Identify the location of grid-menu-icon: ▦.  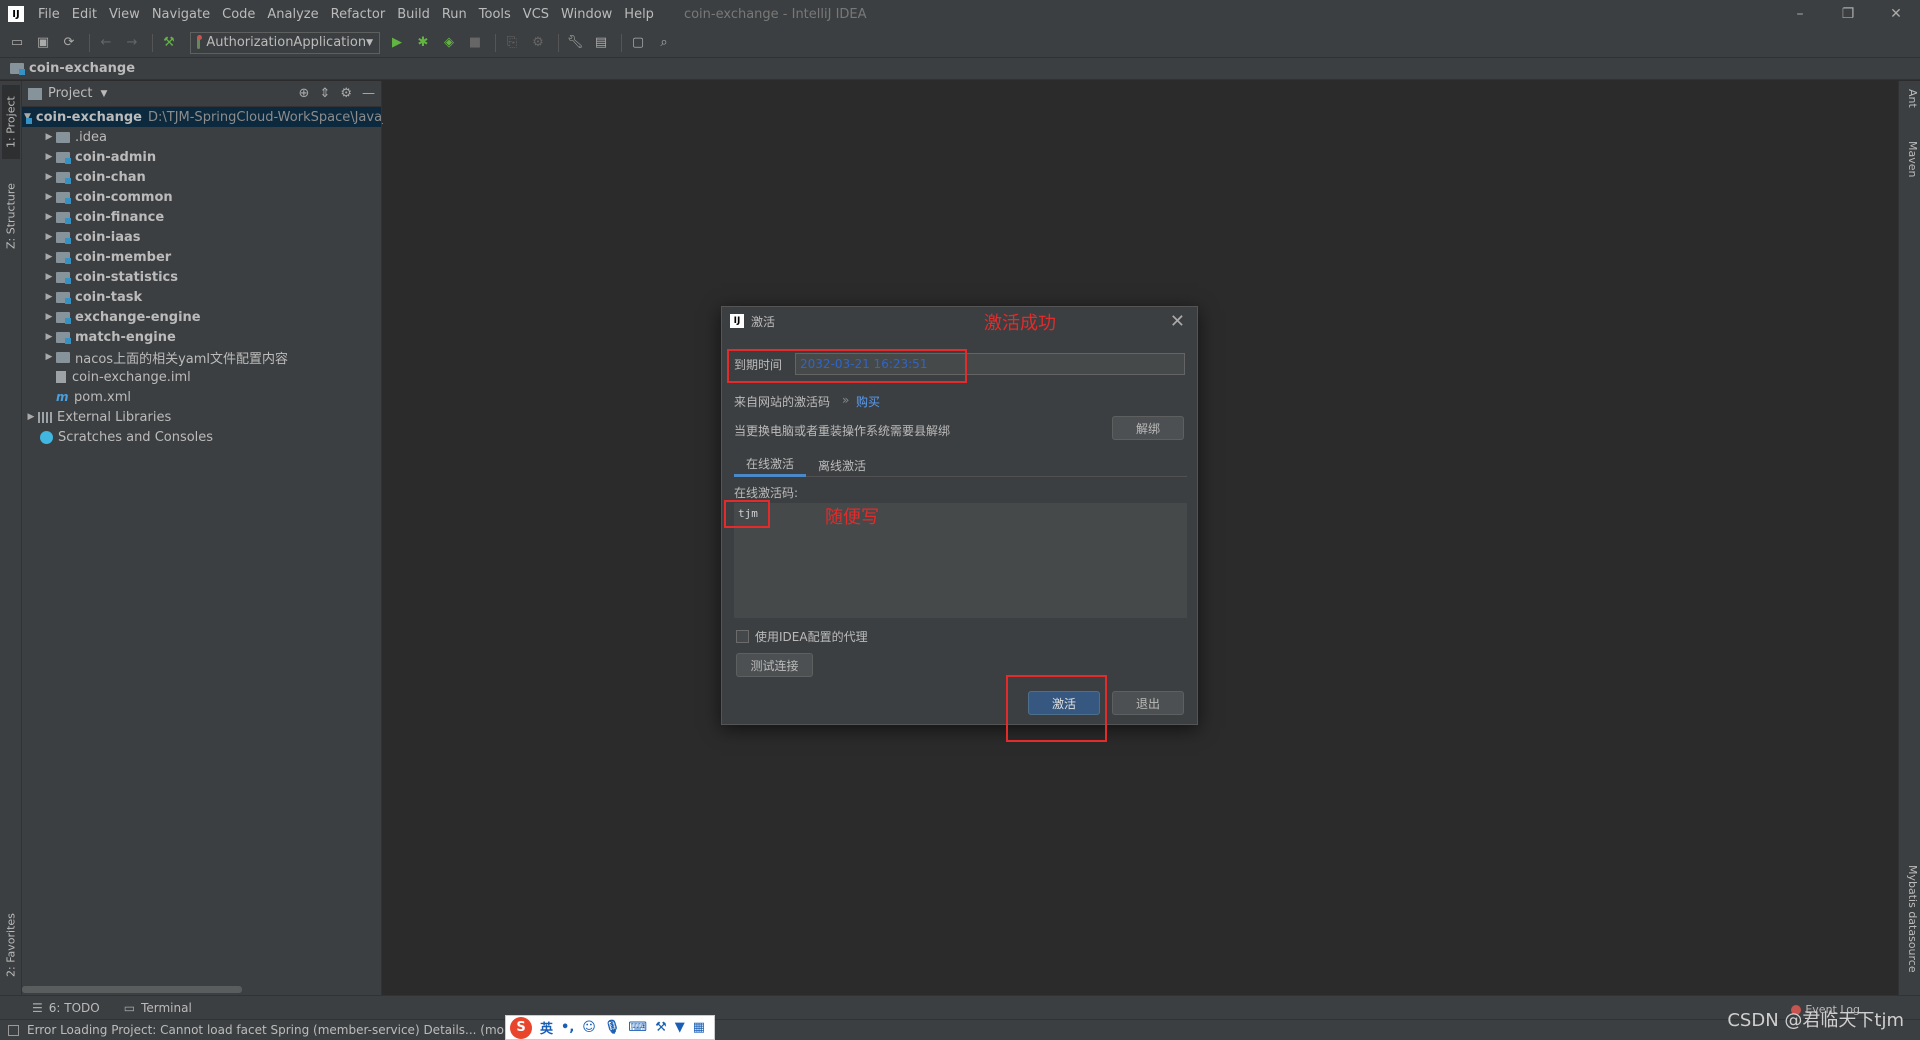
(699, 1027).